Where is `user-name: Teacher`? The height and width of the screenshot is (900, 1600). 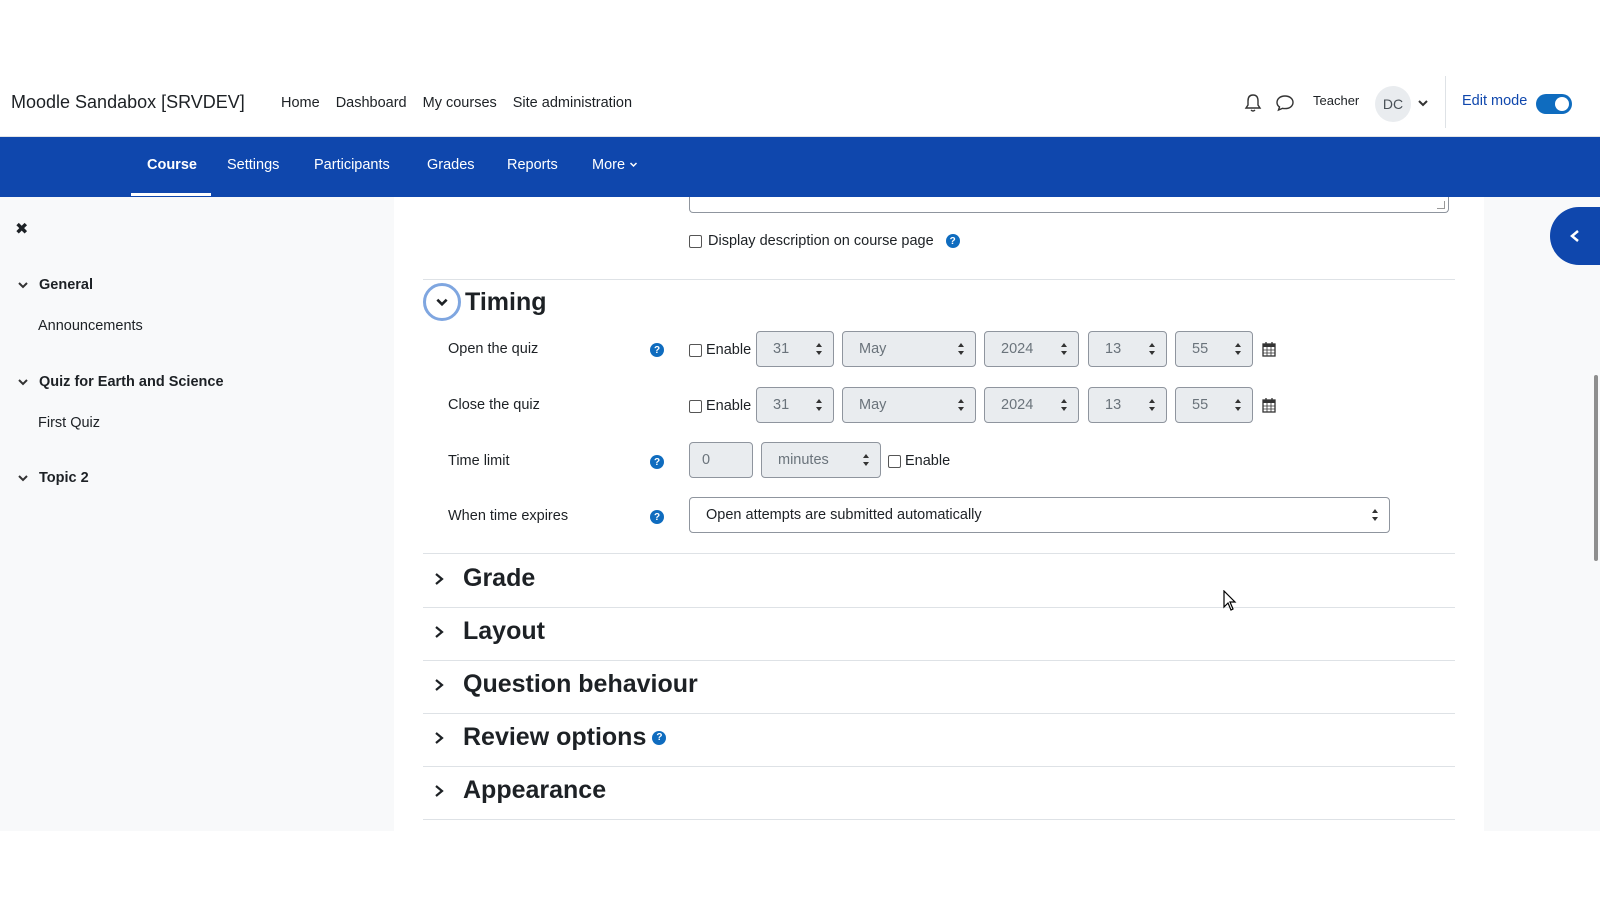
user-name: Teacher is located at coordinates (1336, 100).